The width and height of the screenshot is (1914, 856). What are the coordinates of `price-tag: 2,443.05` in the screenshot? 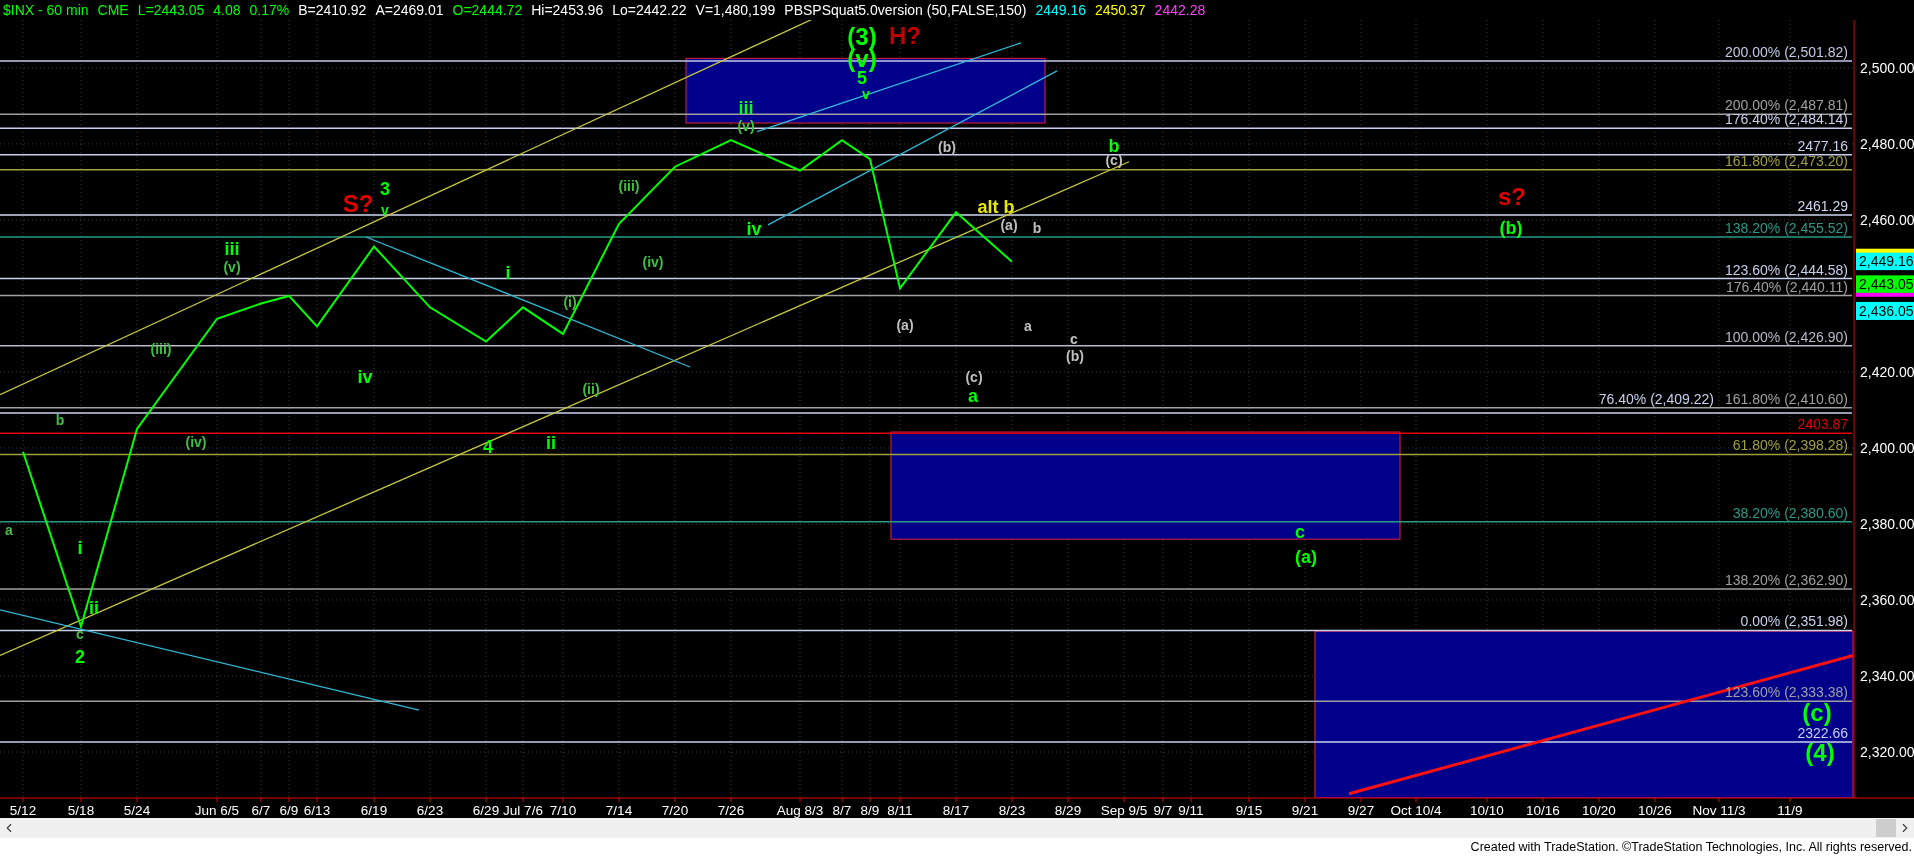 It's located at (1885, 284).